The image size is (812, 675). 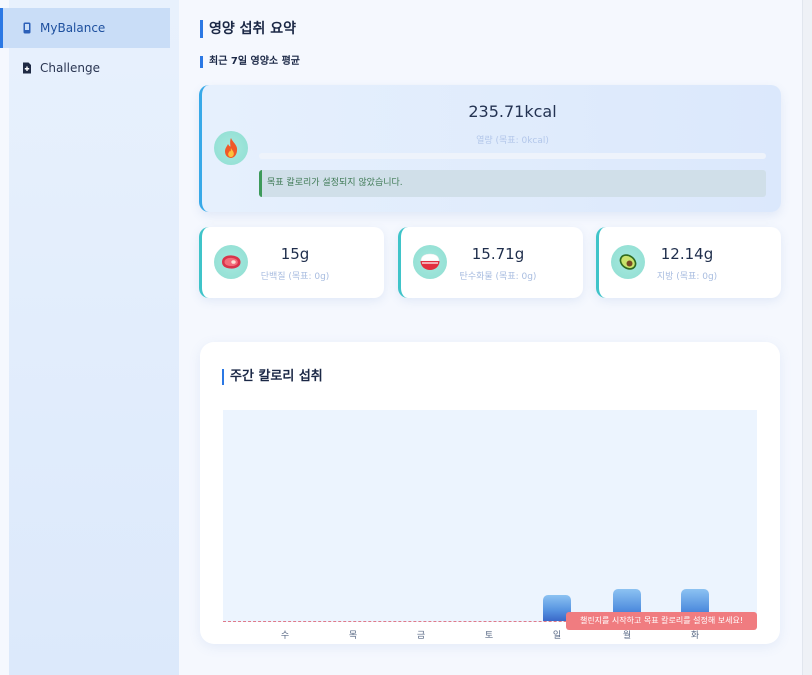 I want to click on sidebar-item-challenge: Challenge, so click(x=85, y=68).